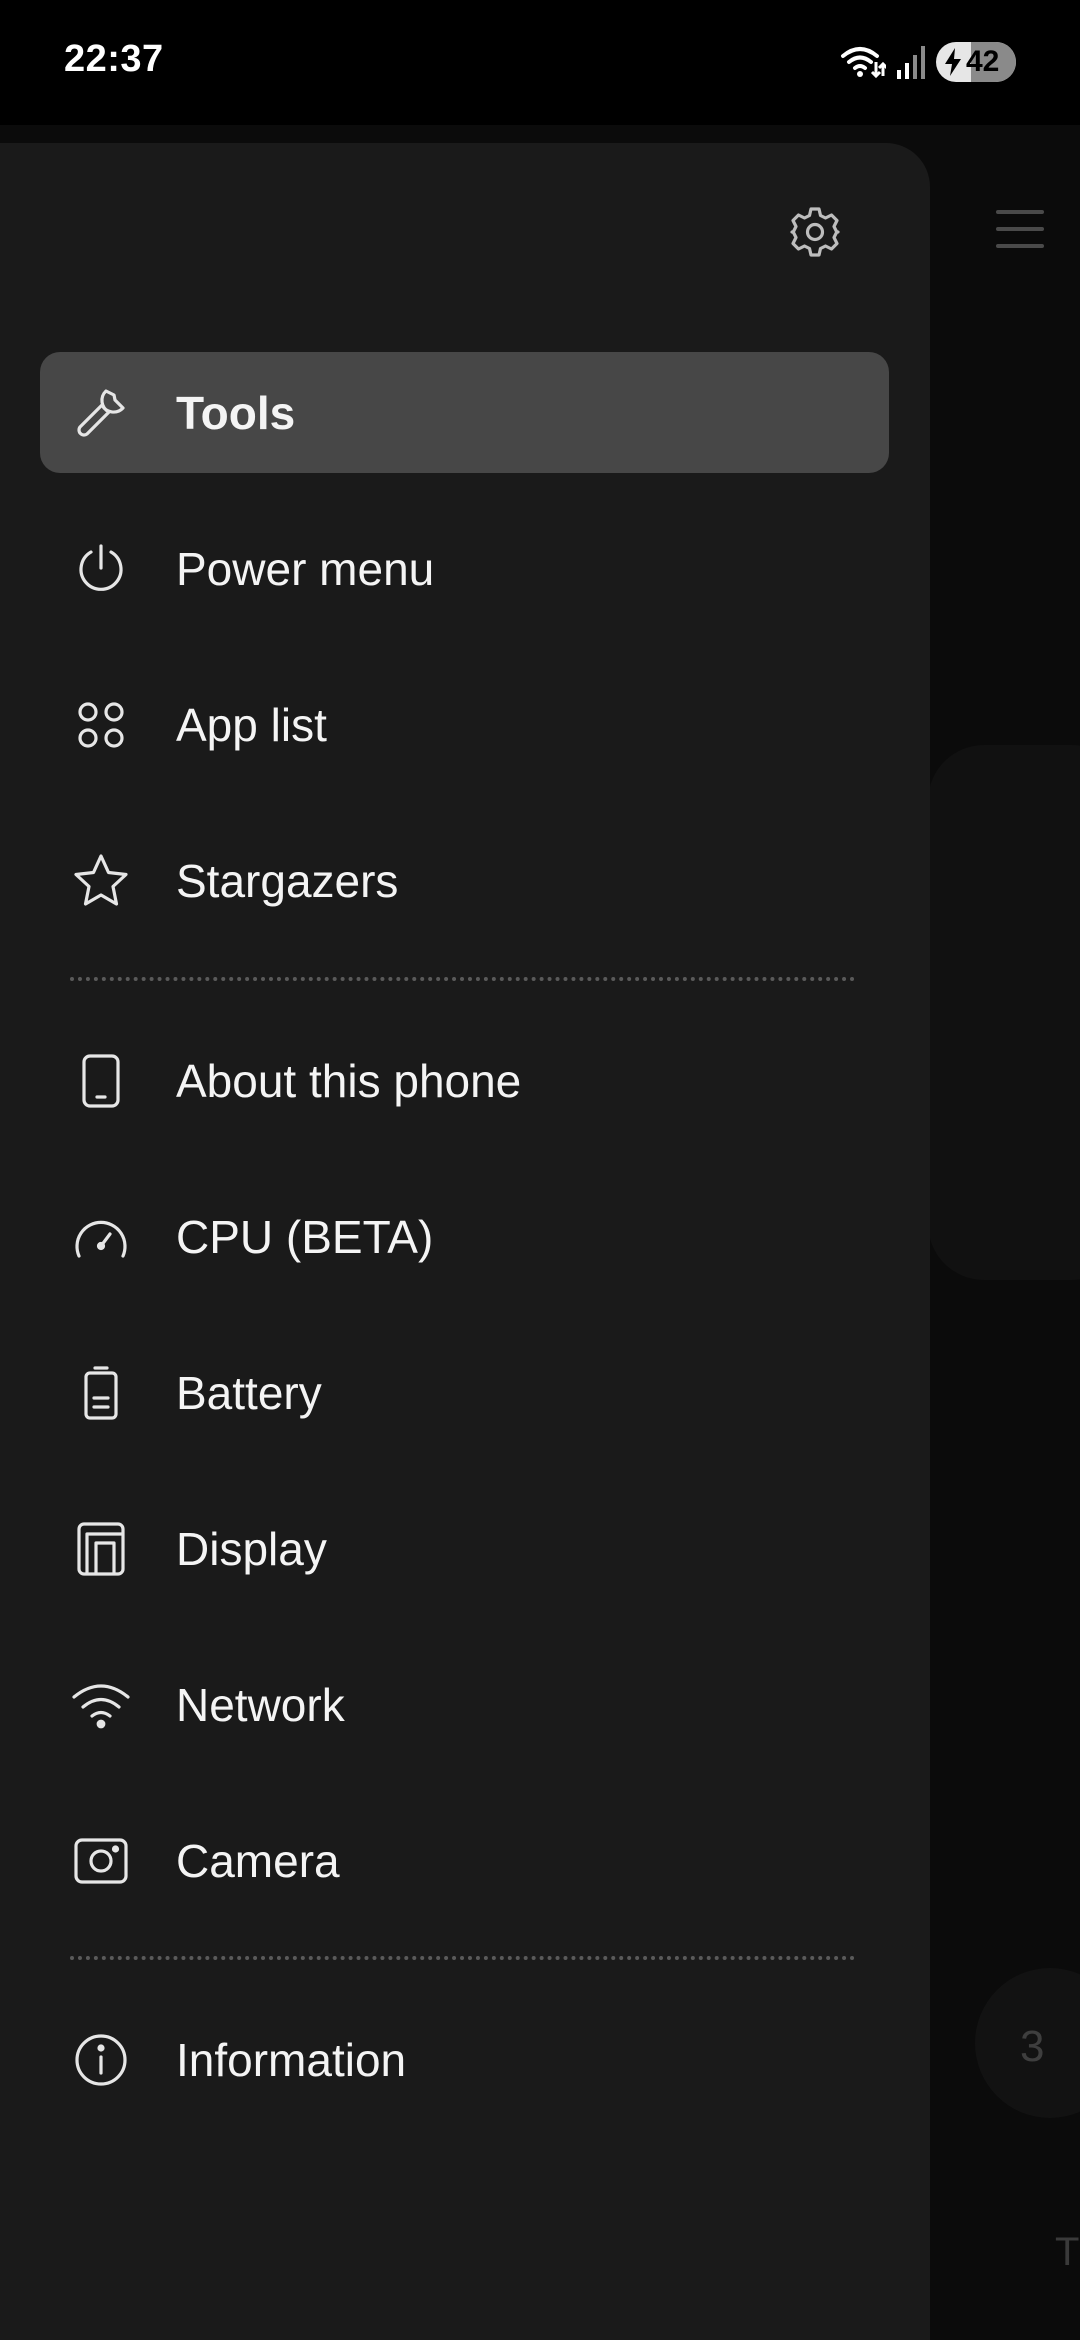  What do you see at coordinates (349, 1080) in the screenshot?
I see `nav-label: About this phone` at bounding box center [349, 1080].